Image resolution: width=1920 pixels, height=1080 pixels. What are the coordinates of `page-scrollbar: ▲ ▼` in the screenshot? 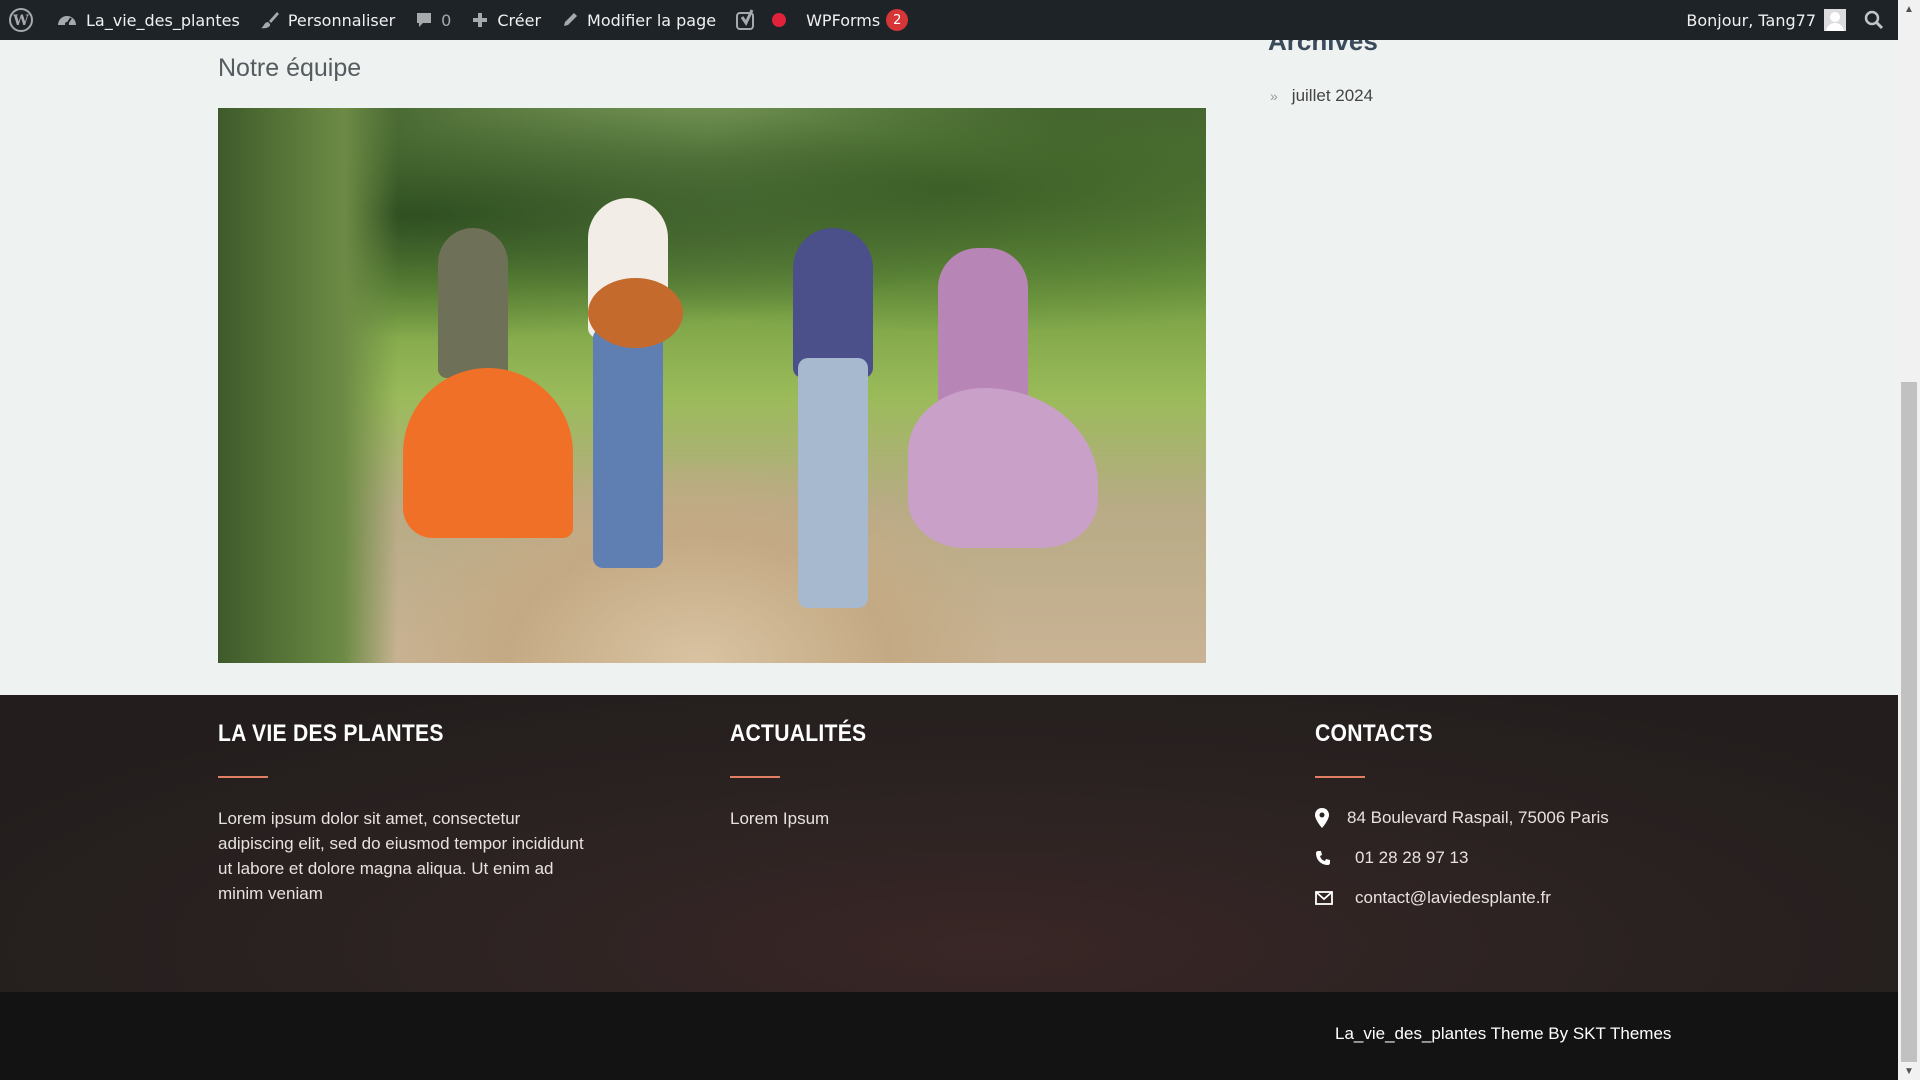 It's located at (1909, 540).